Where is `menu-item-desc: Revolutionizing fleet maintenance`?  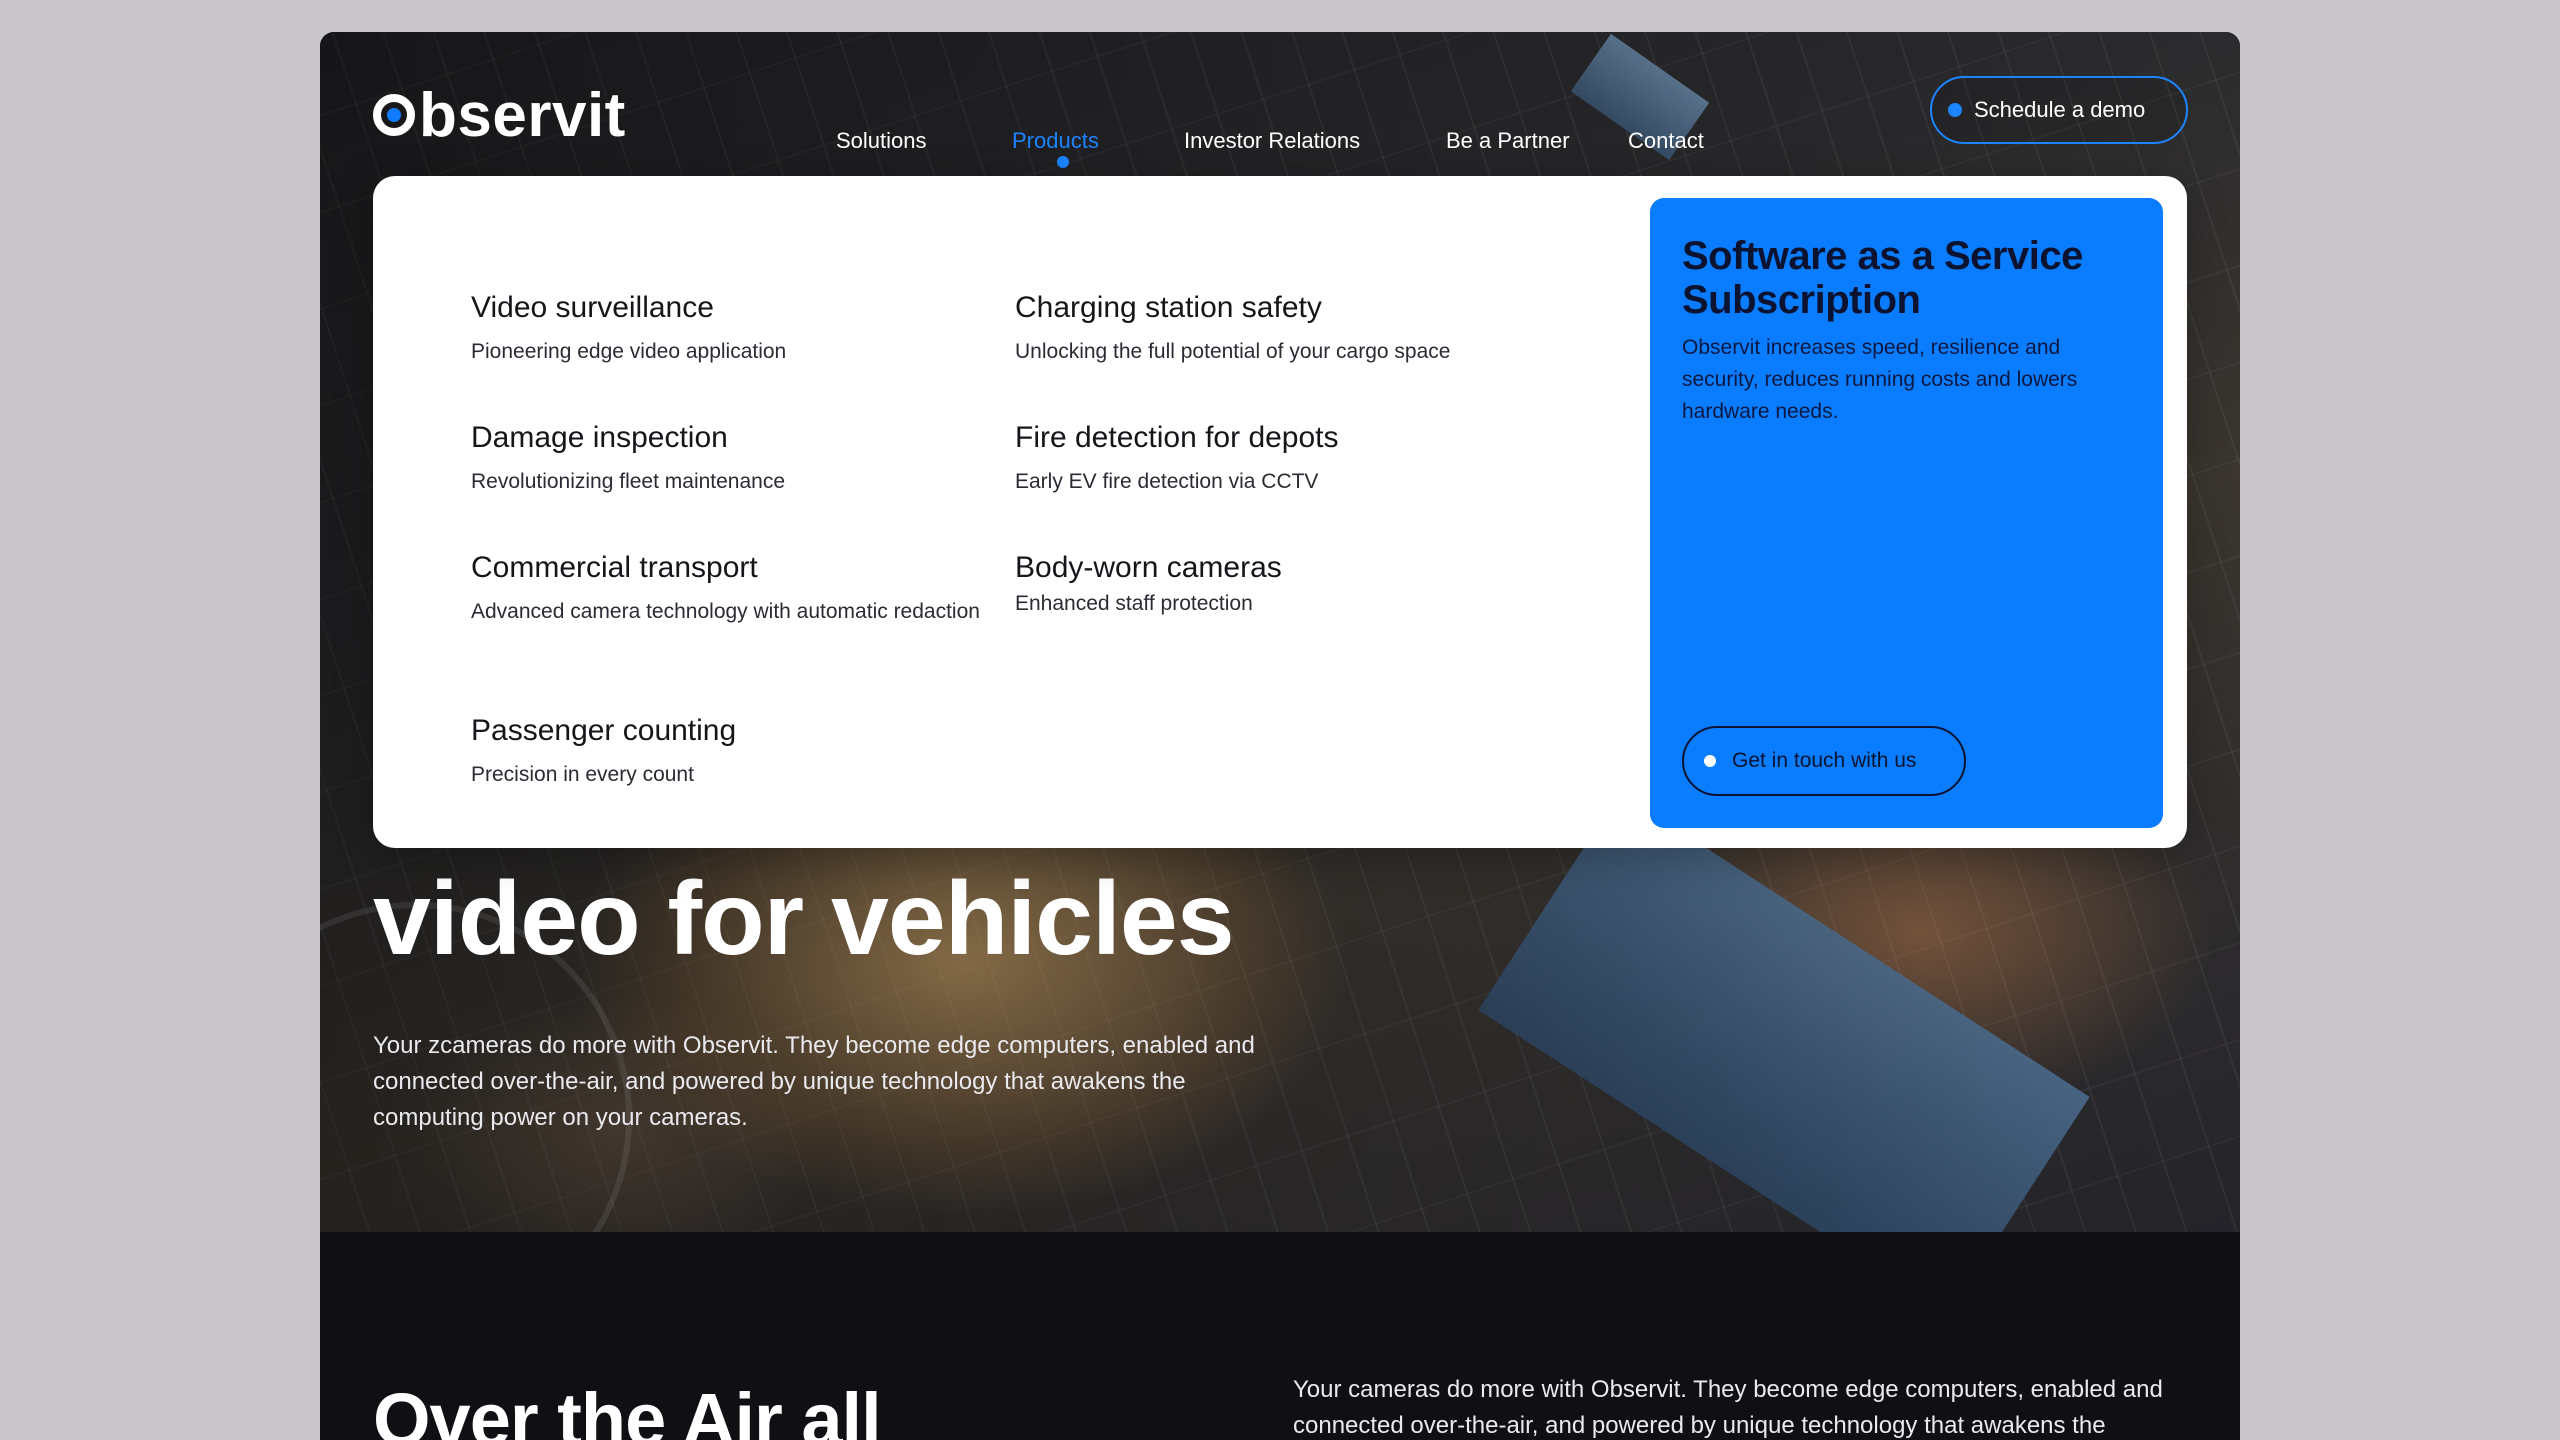
menu-item-desc: Revolutionizing fleet maintenance is located at coordinates (628, 481).